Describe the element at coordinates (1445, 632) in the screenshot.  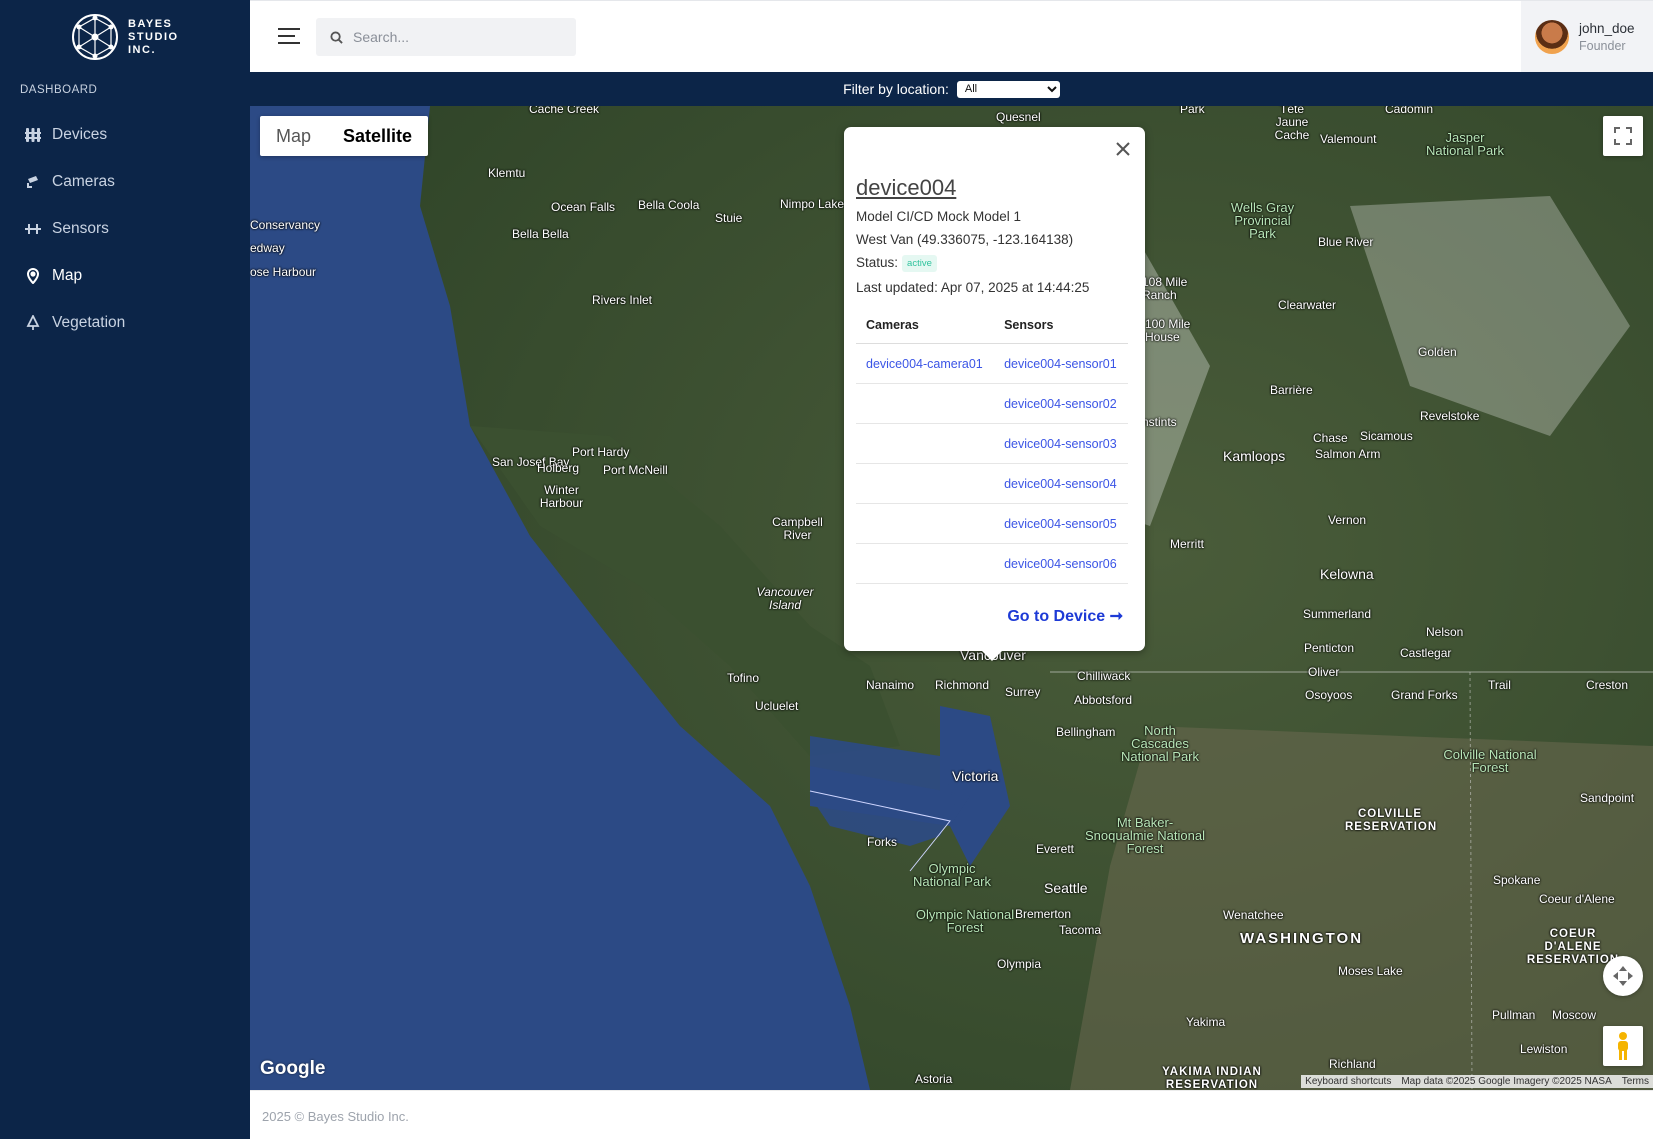
I see `map-label: Nelson` at that location.